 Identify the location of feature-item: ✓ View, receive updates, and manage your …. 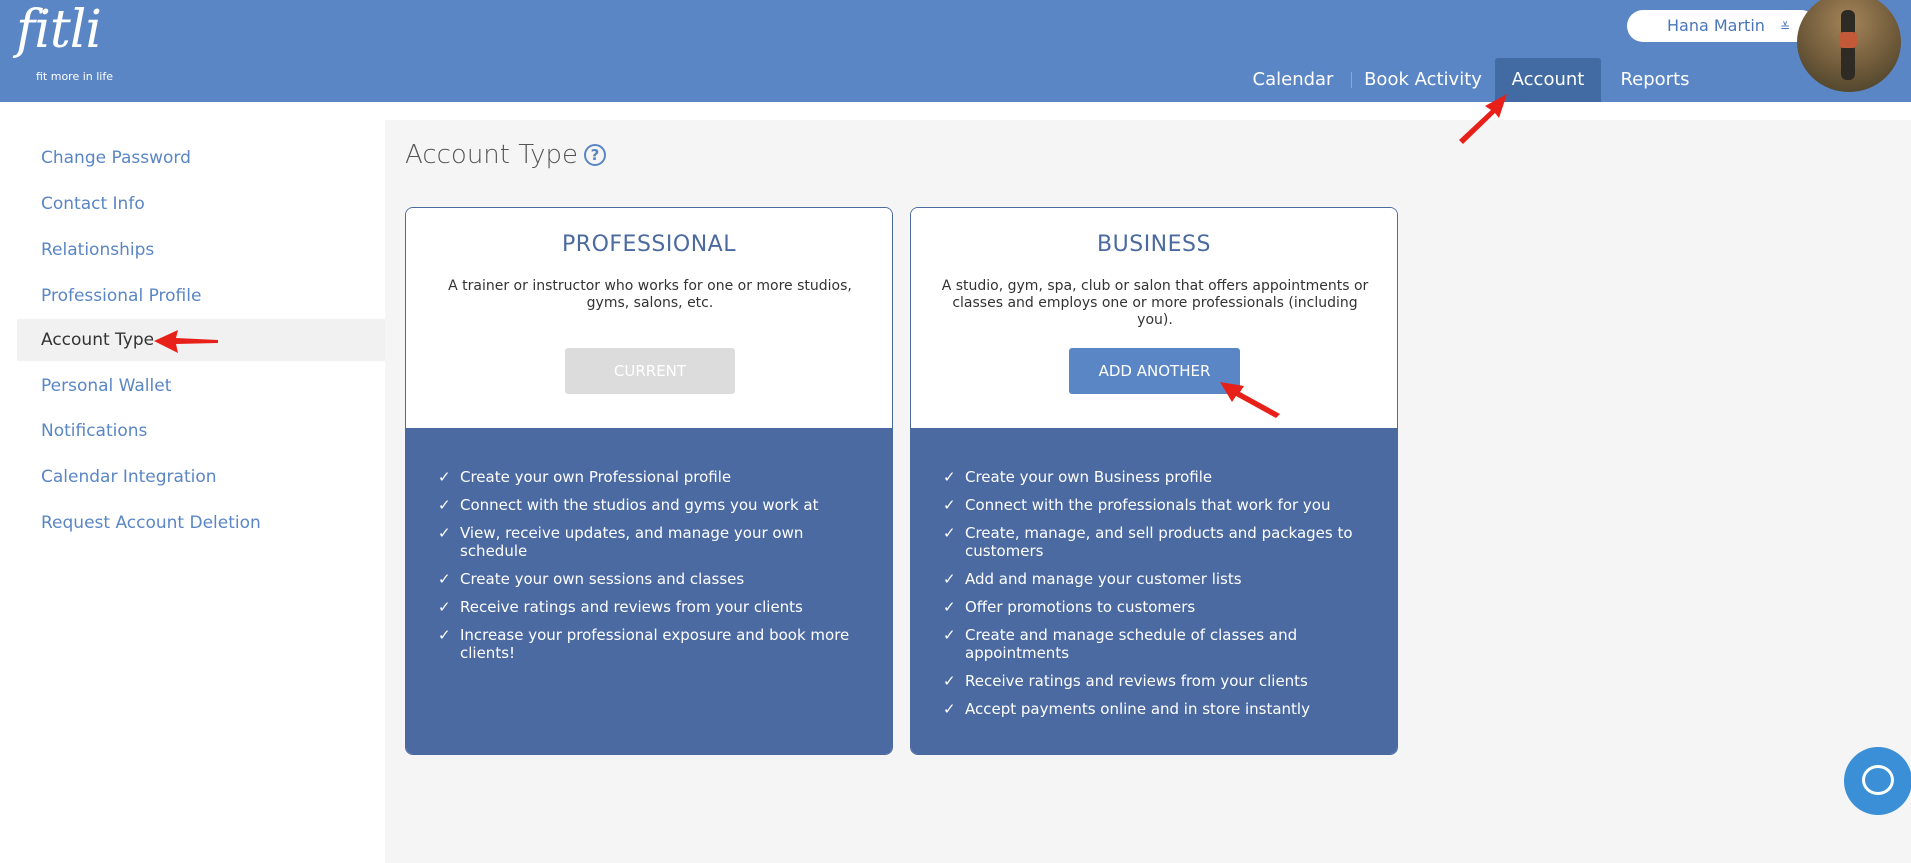
(621, 542).